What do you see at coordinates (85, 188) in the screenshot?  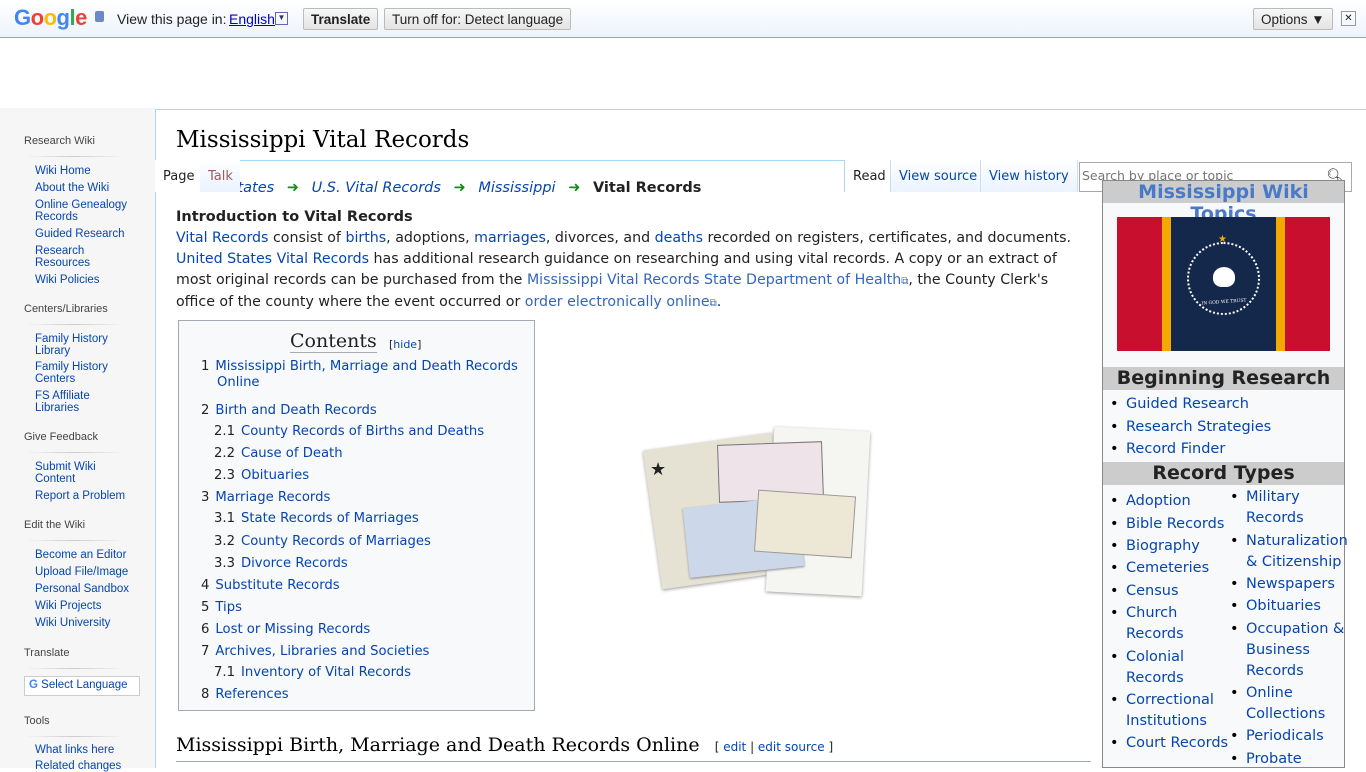 I see `sidebar-item-about: About the Wiki` at bounding box center [85, 188].